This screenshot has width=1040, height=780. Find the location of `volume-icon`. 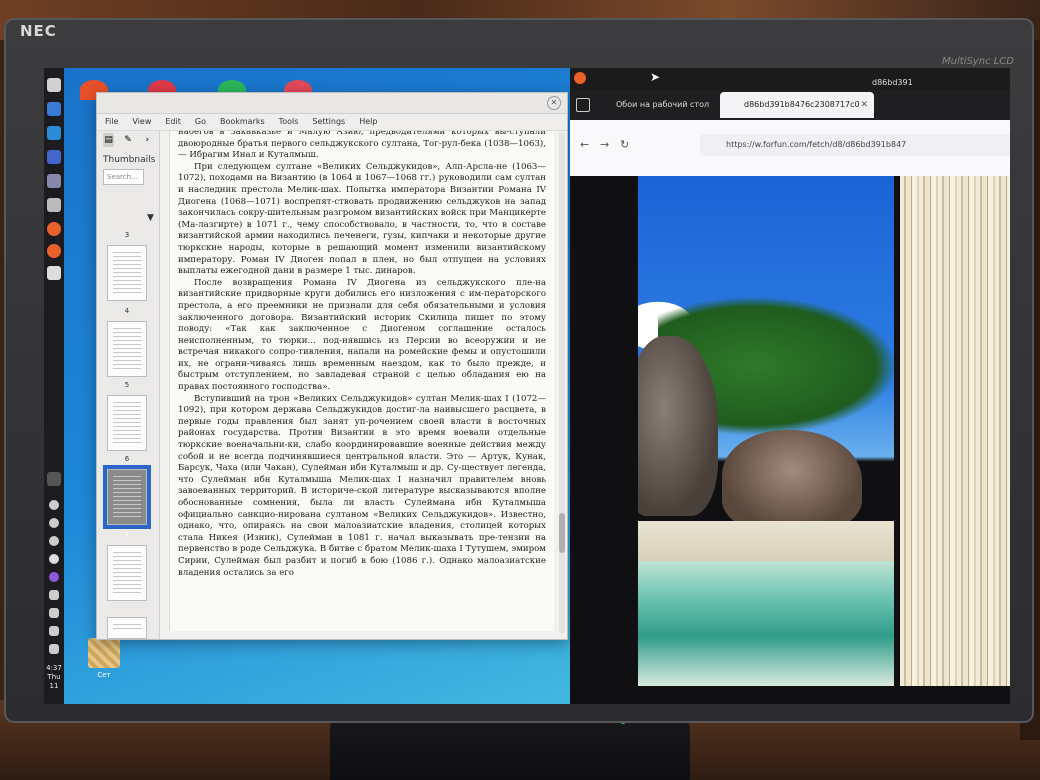

volume-icon is located at coordinates (54, 649).